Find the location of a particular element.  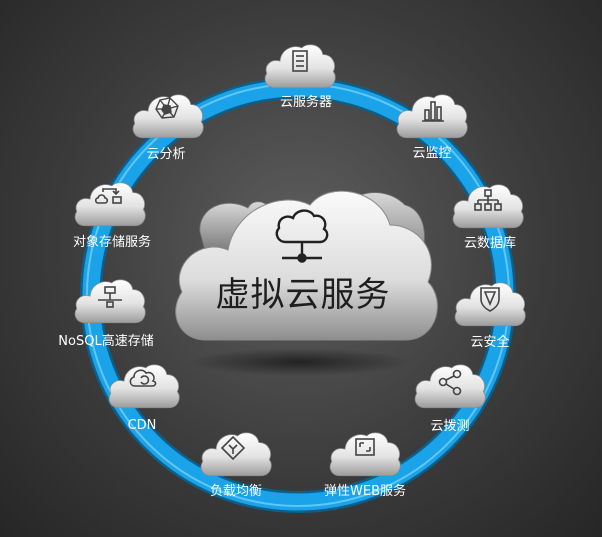

center-title: 虚拟云服务 is located at coordinates (303, 295).